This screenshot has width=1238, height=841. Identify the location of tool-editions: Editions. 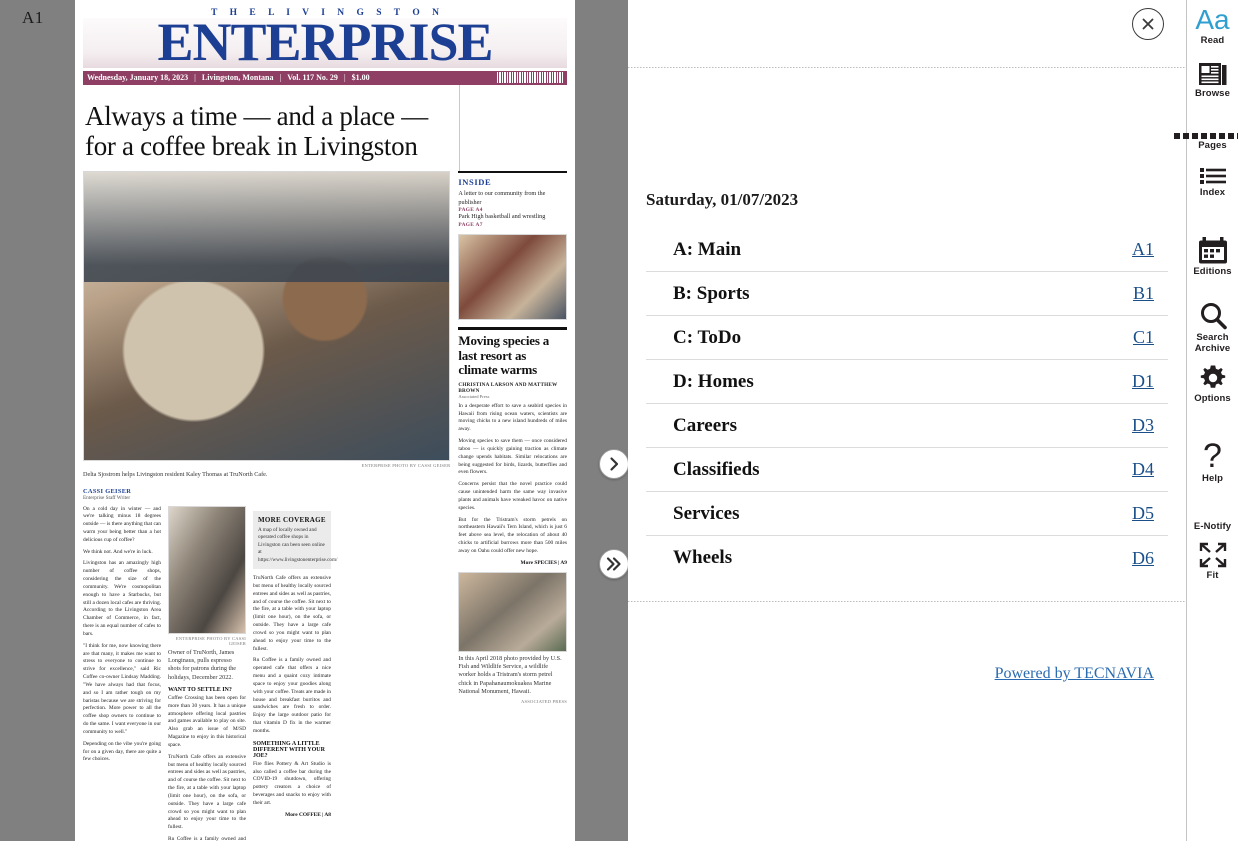
(1212, 257).